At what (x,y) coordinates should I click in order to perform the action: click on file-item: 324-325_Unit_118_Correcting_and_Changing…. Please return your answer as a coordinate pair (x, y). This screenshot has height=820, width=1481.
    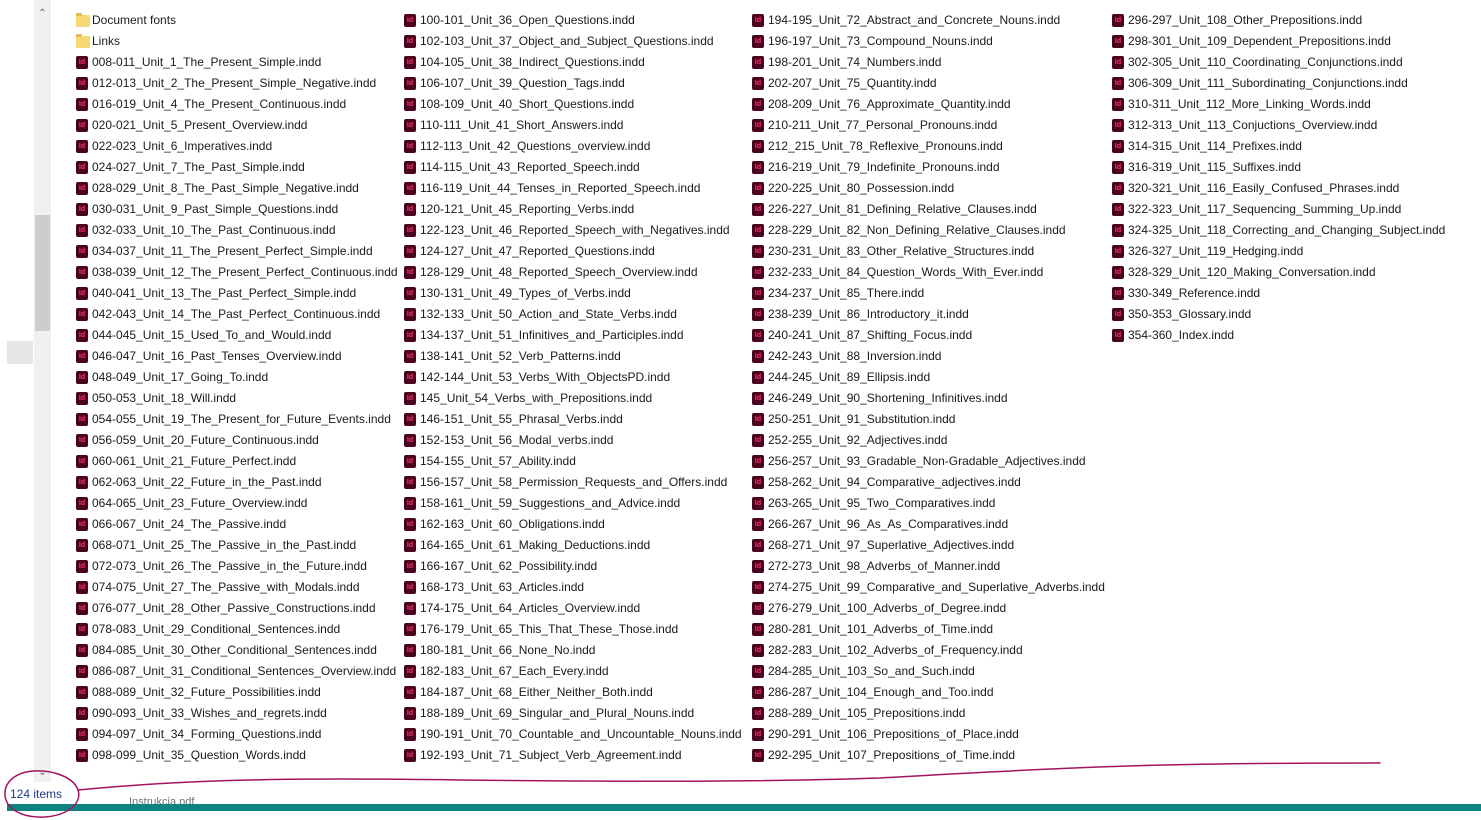
    Looking at the image, I should click on (1278, 230).